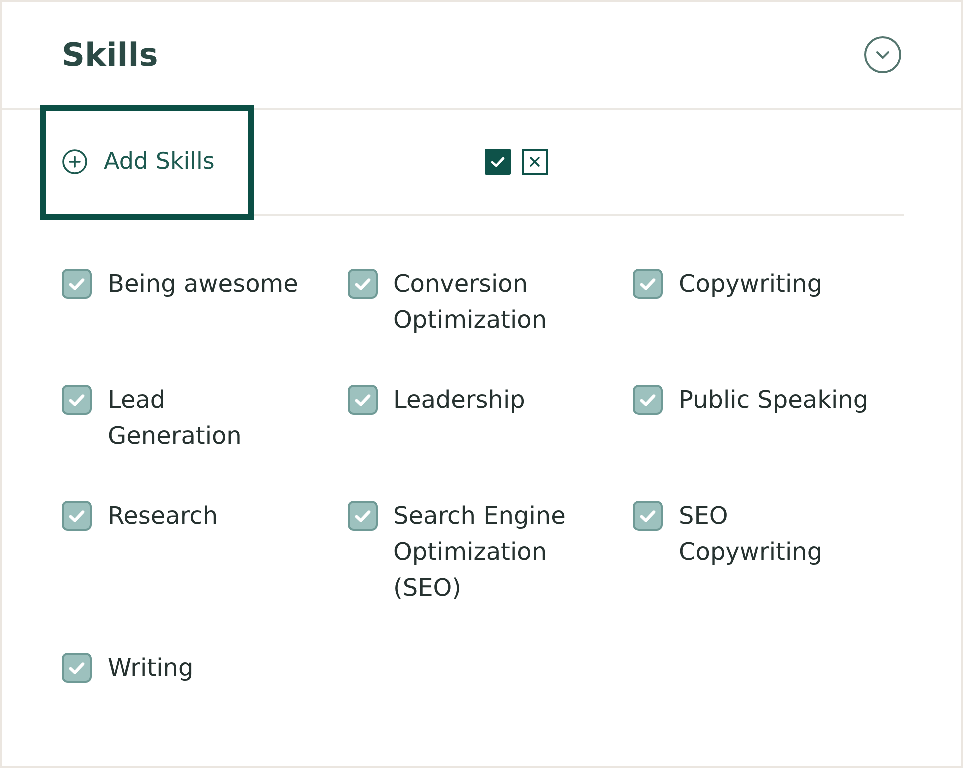  Describe the element at coordinates (110, 55) in the screenshot. I see `panel-title: Skills` at that location.